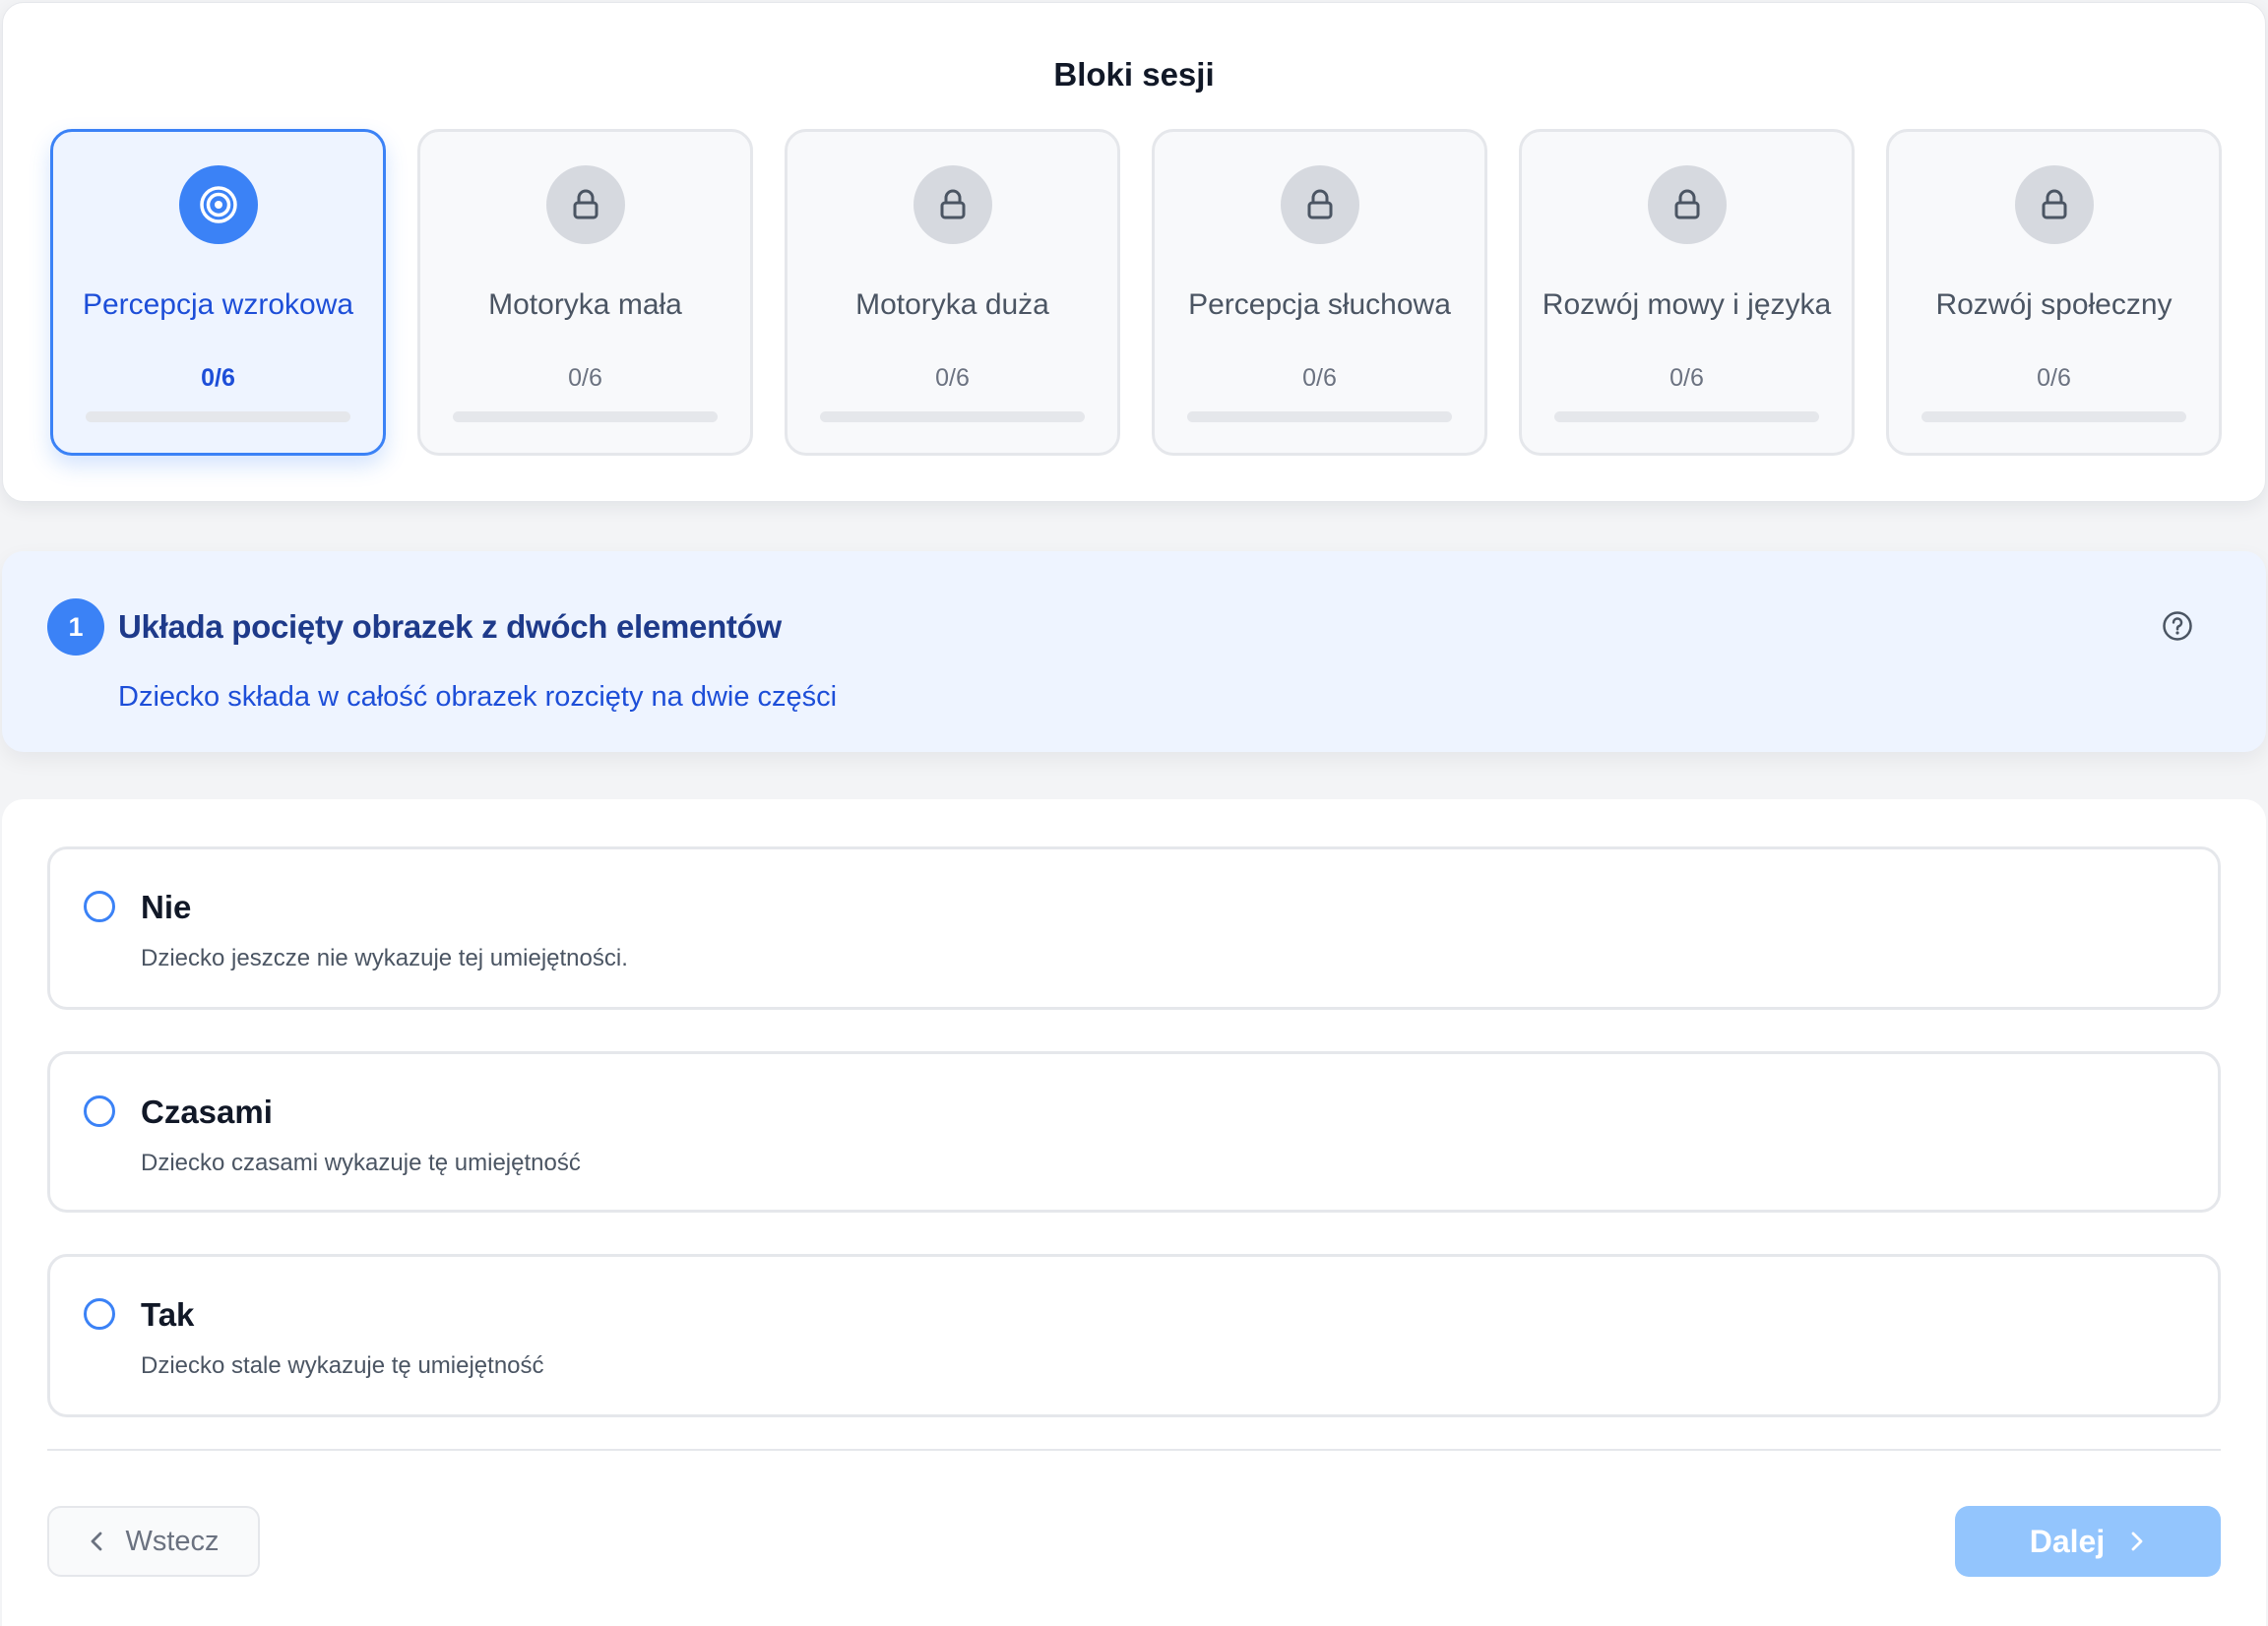 Image resolution: width=2268 pixels, height=1626 pixels. What do you see at coordinates (97, 1541) in the screenshot?
I see `chevron-left-icon` at bounding box center [97, 1541].